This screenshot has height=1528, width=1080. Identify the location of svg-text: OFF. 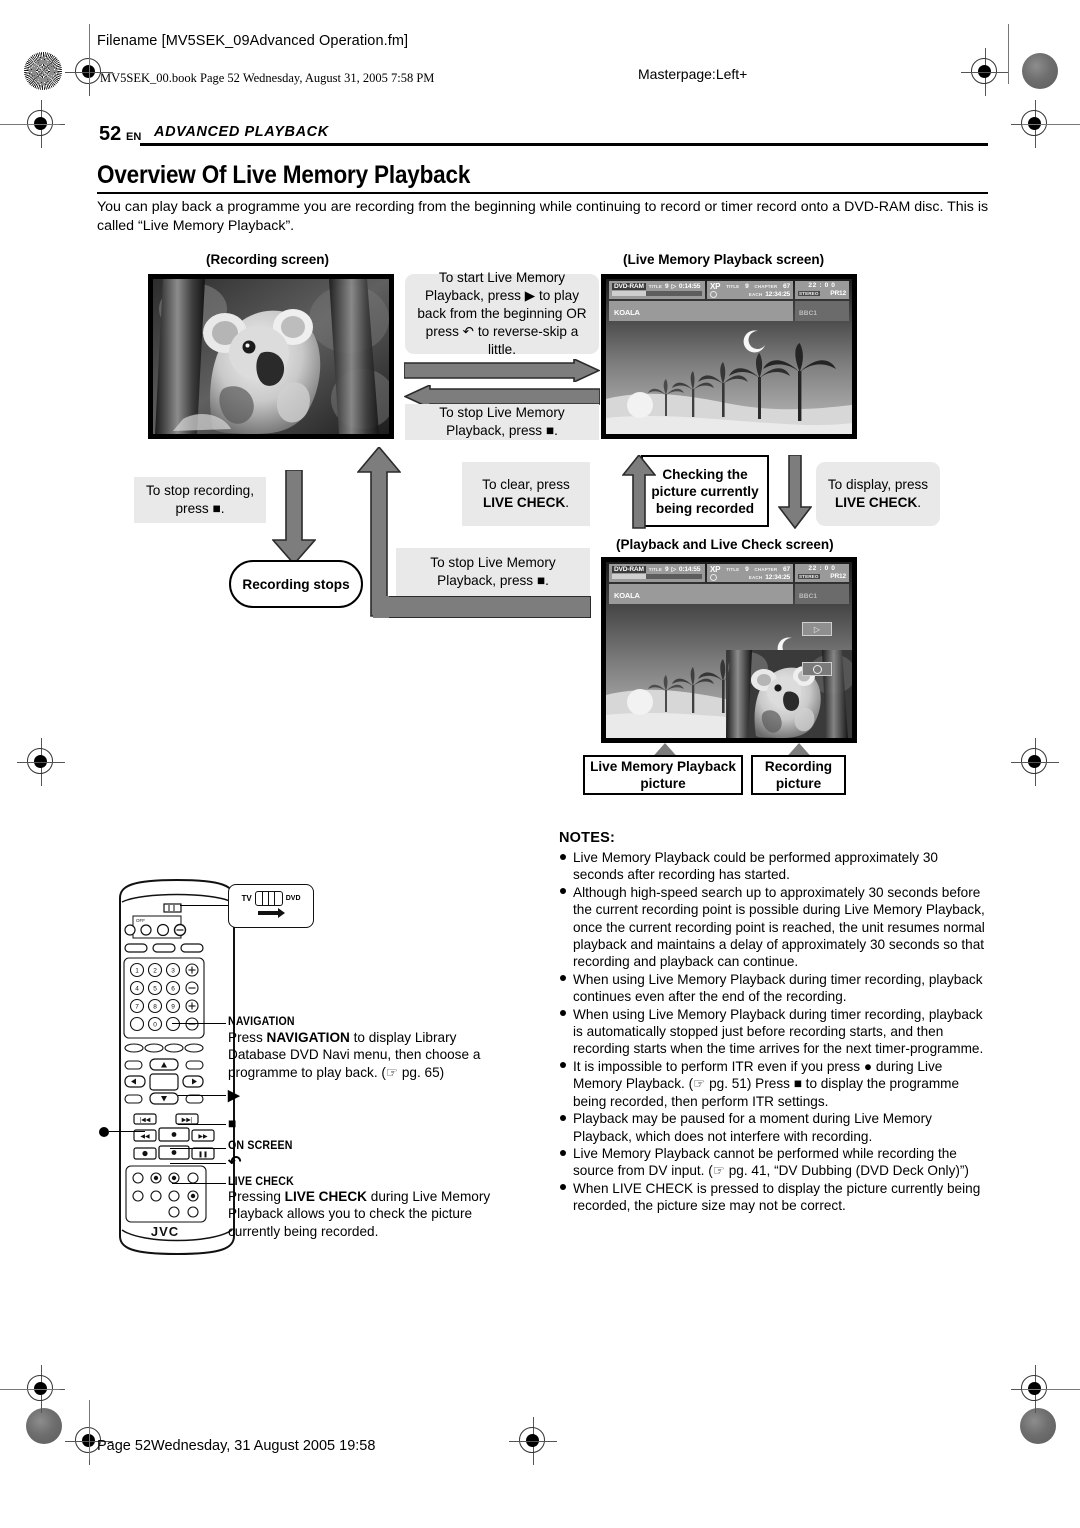
(140, 920).